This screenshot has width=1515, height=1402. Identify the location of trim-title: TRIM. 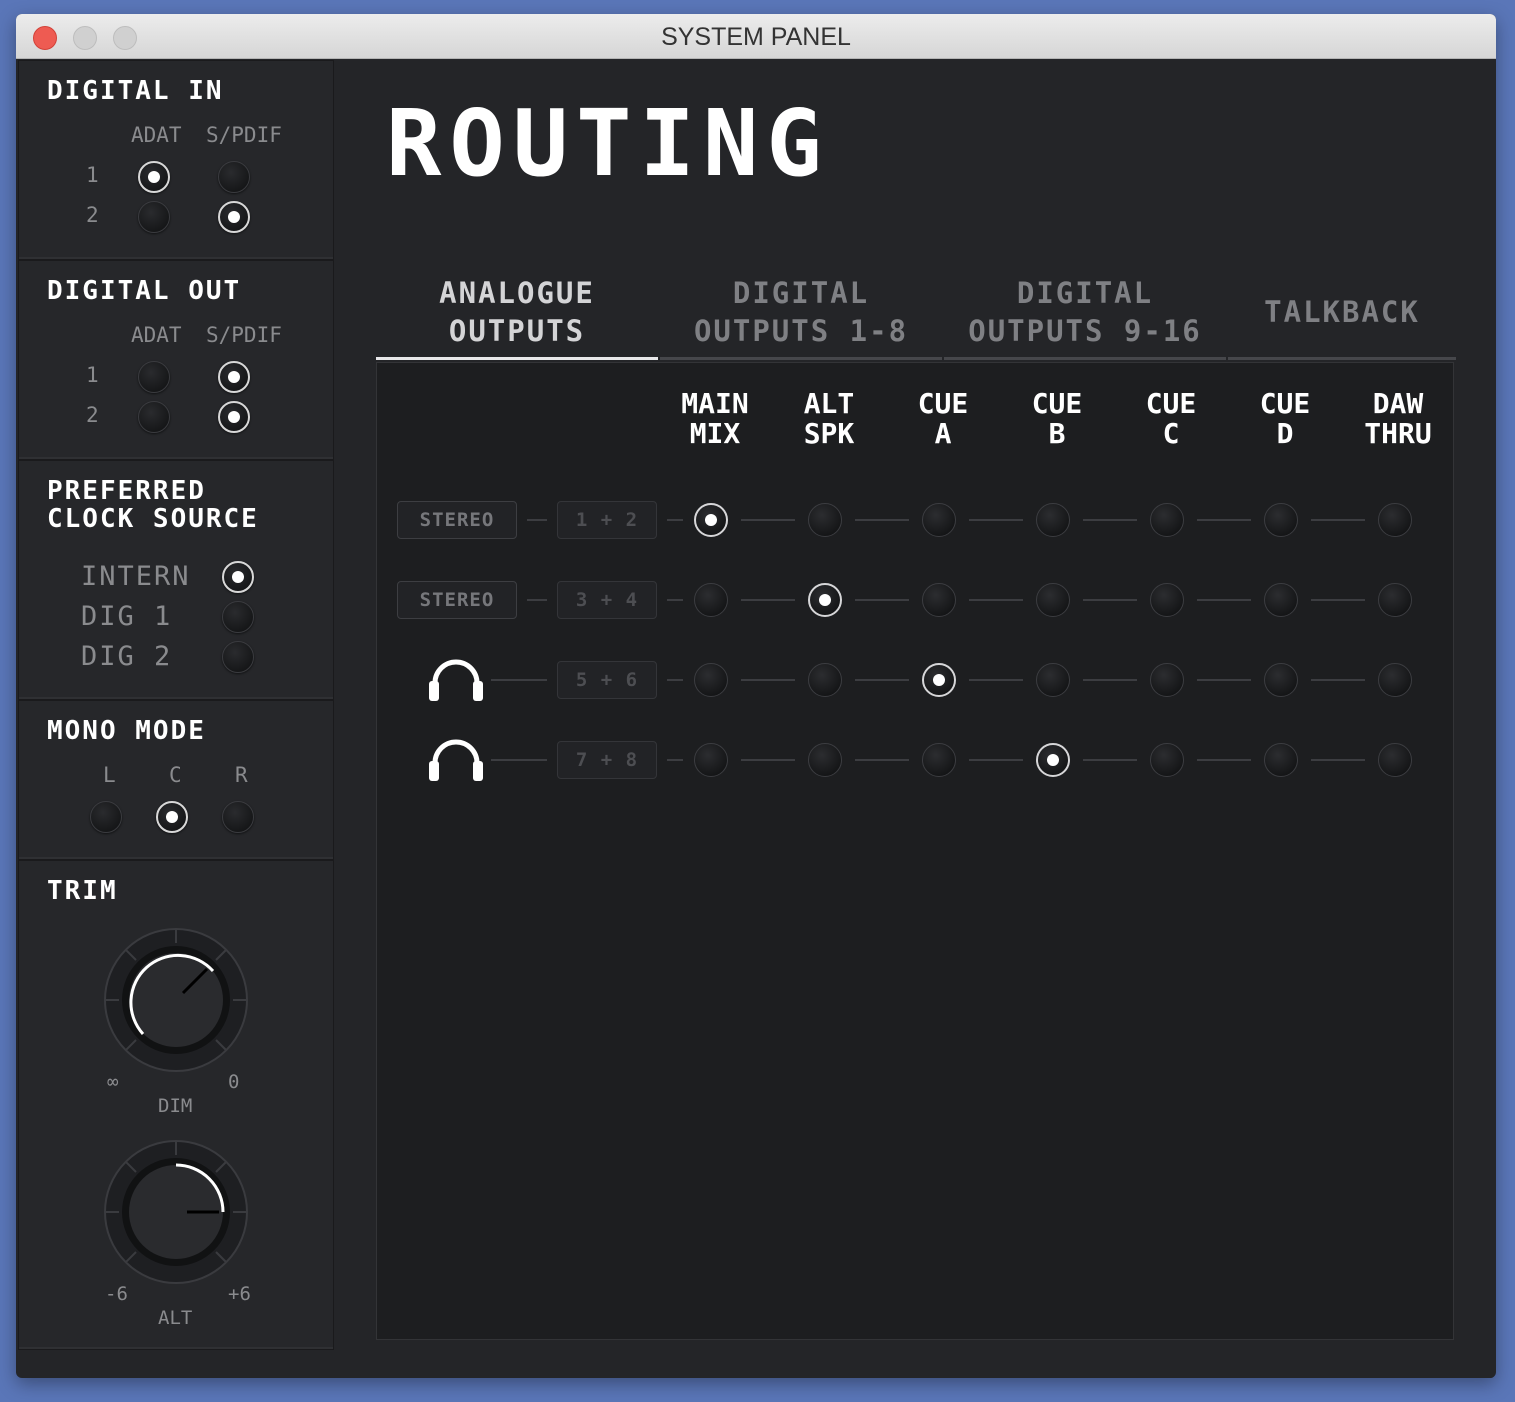
(82, 891).